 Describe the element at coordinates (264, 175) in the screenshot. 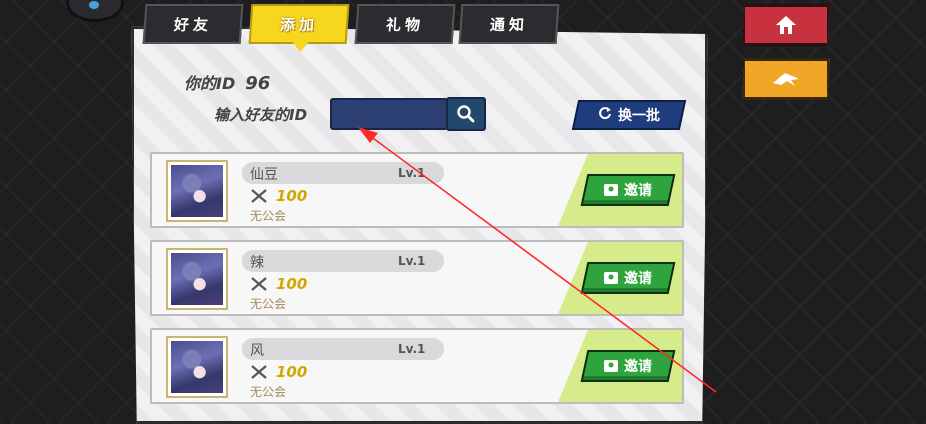

I see `player-name: 仙豆` at that location.